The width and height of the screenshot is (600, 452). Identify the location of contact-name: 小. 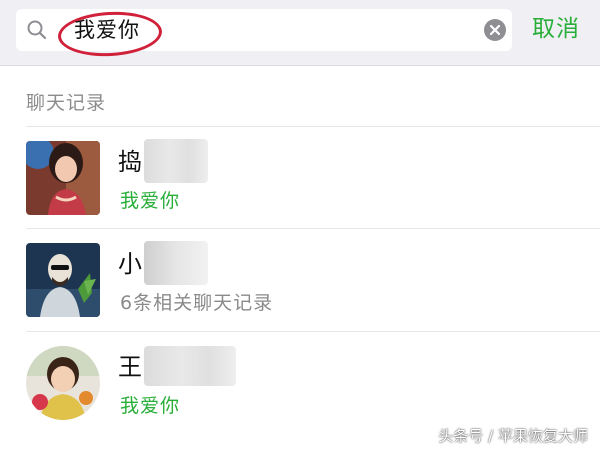
(130, 264).